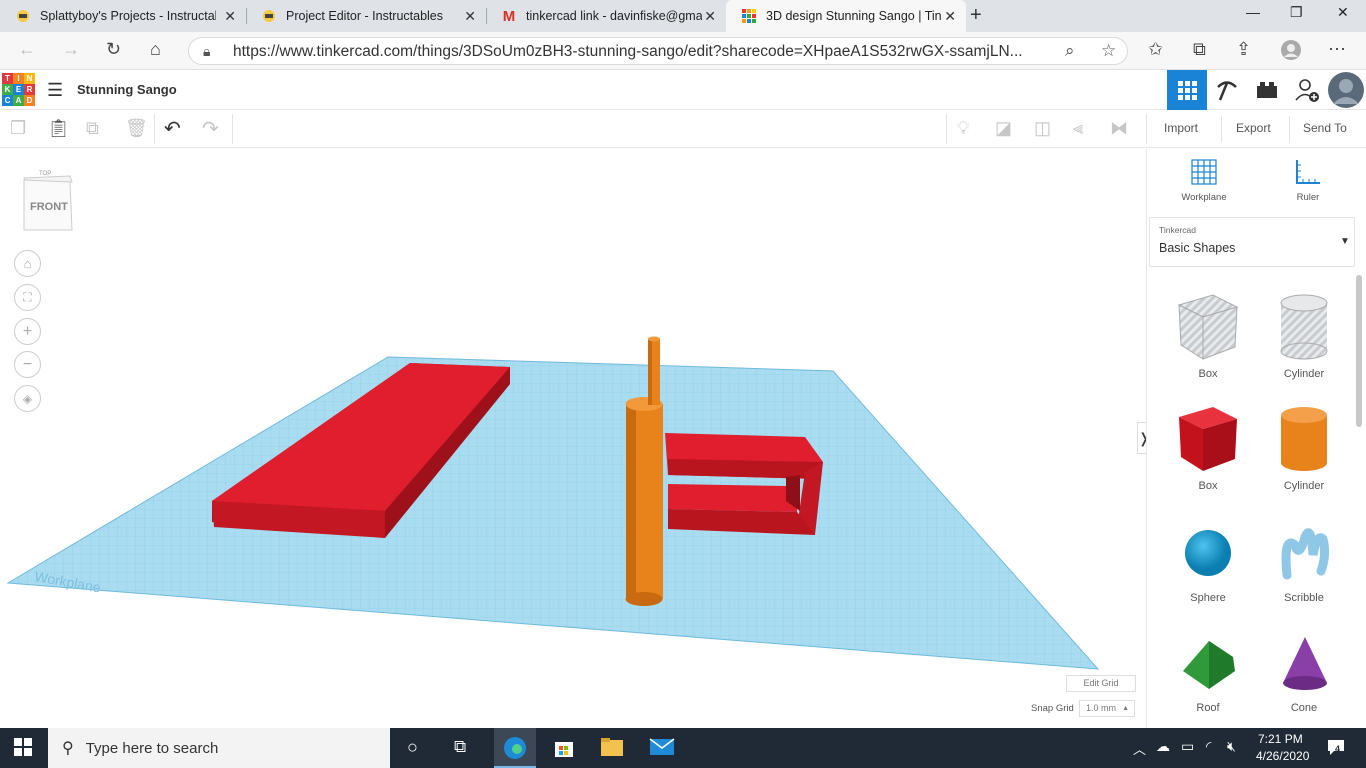 This screenshot has width=1366, height=768. What do you see at coordinates (1280, 739) in the screenshot?
I see `taskbar-time: 7:21 PM` at bounding box center [1280, 739].